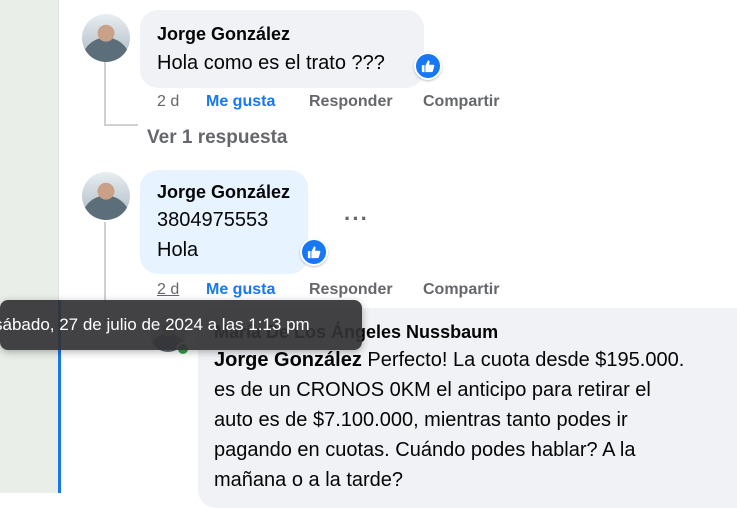 The width and height of the screenshot is (737, 508). Describe the element at coordinates (213, 220) in the screenshot. I see `comment-text-line: 3804975553` at that location.